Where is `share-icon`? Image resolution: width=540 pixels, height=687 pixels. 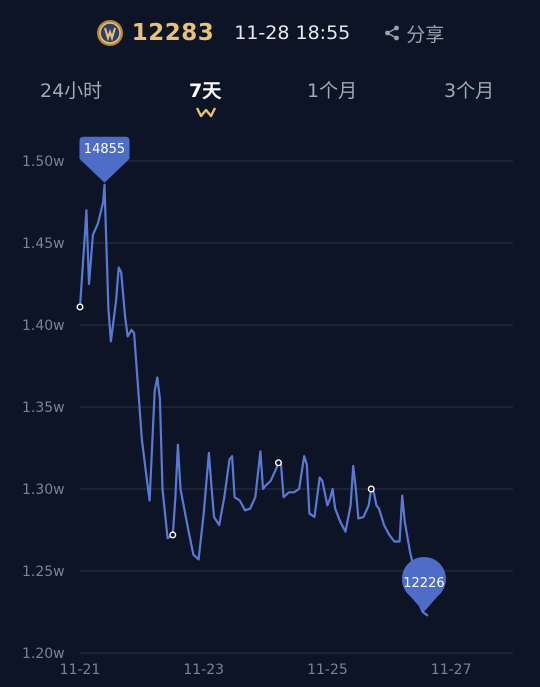
share-icon is located at coordinates (392, 33).